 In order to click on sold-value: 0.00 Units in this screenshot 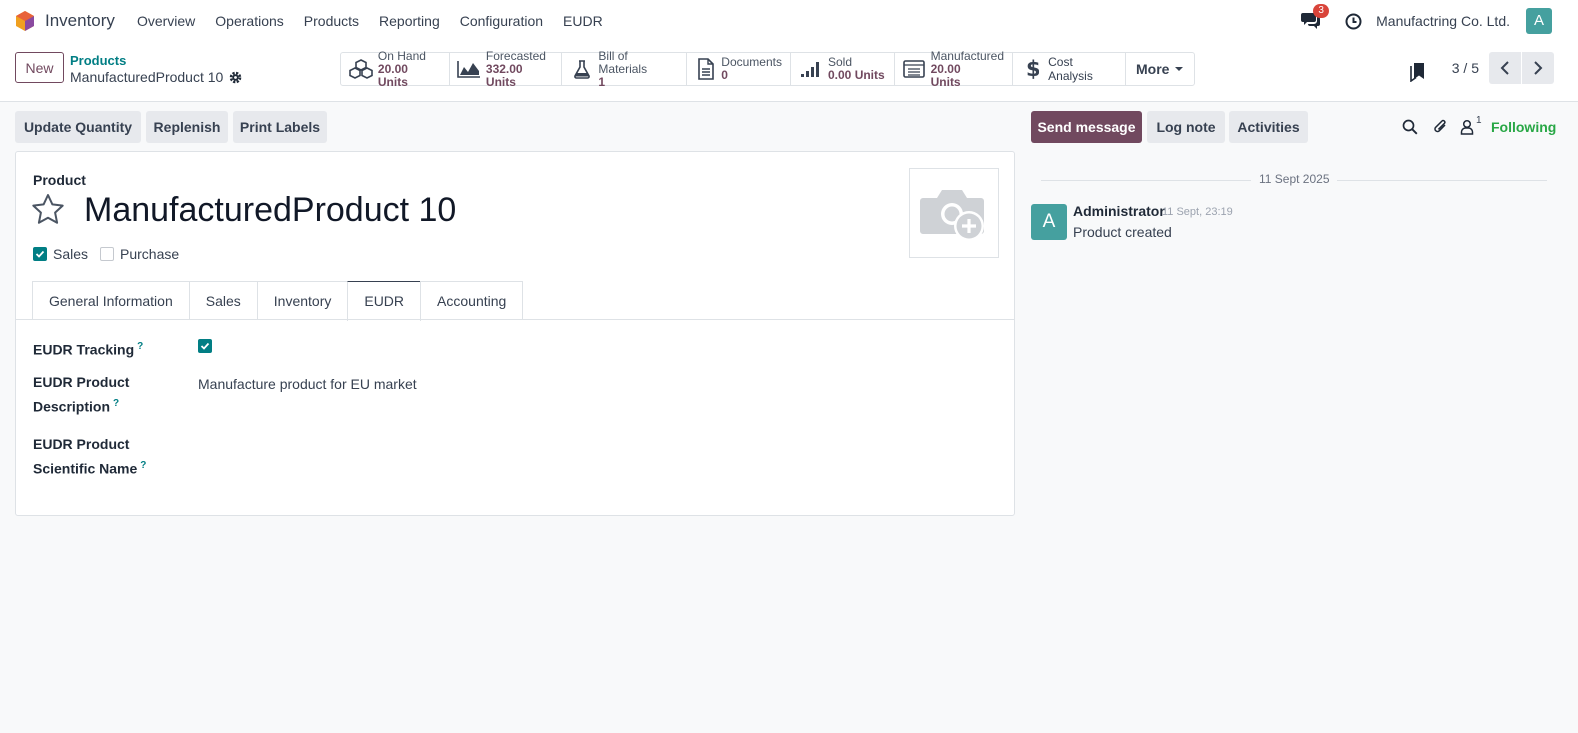, I will do `click(856, 75)`.